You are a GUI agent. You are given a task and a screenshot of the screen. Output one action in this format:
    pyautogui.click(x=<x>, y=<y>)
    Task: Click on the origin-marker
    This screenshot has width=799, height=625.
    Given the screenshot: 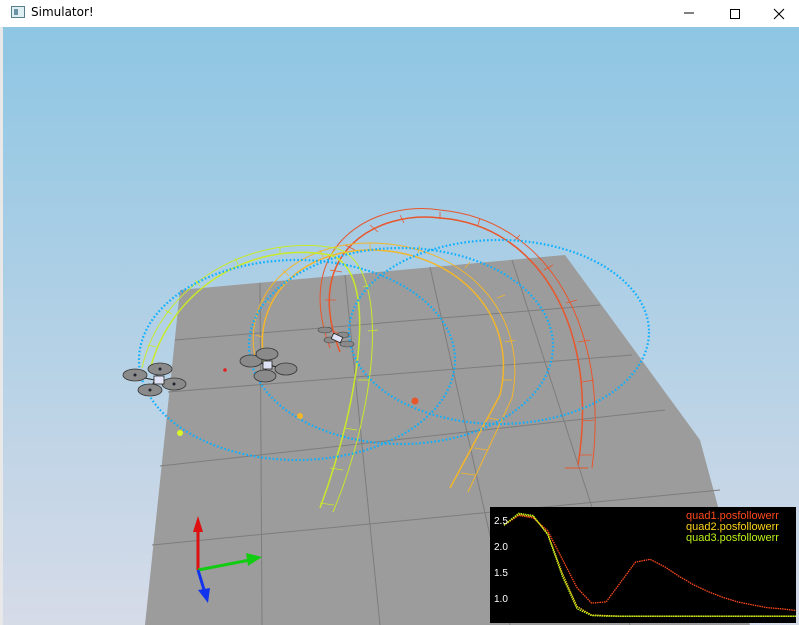 What is the action you would take?
    pyautogui.click(x=225, y=370)
    